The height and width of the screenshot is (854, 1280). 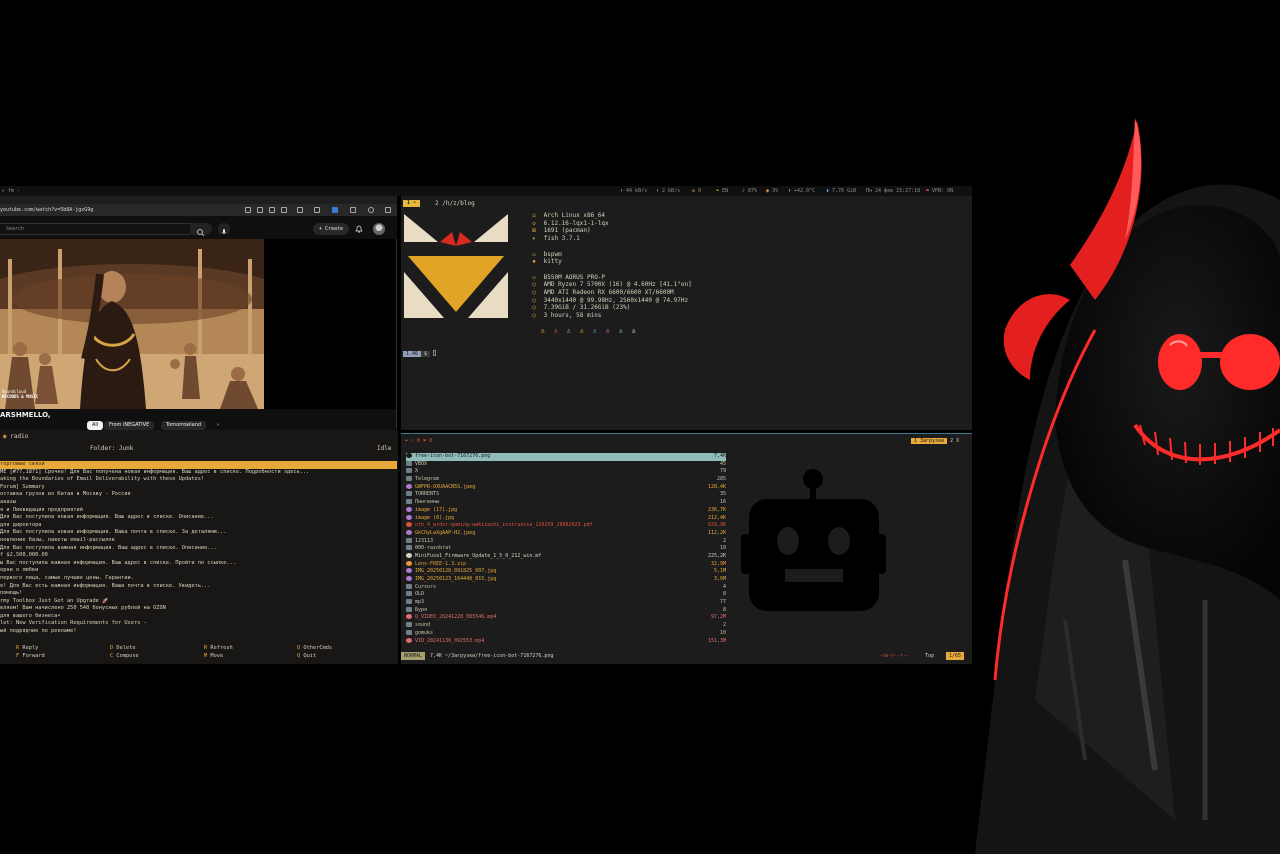 I want to click on key-label: Compose, so click(x=127, y=656).